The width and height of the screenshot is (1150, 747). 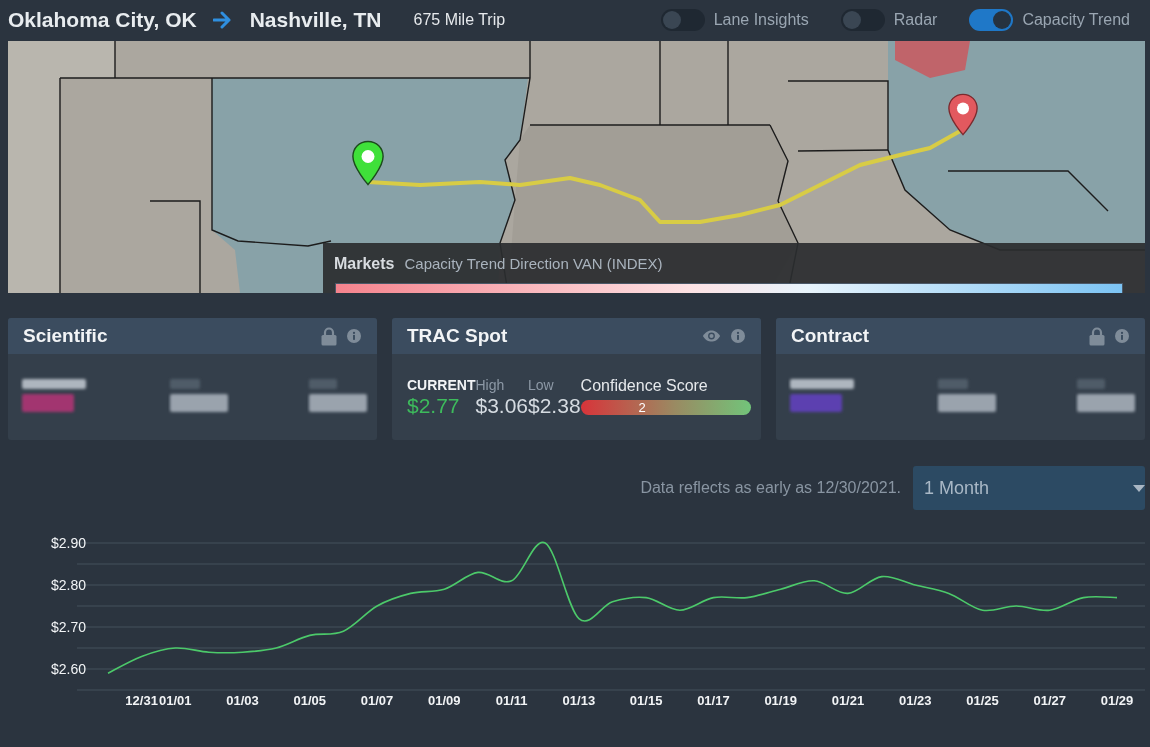 I want to click on x-axis-label: 01/03, so click(x=242, y=700).